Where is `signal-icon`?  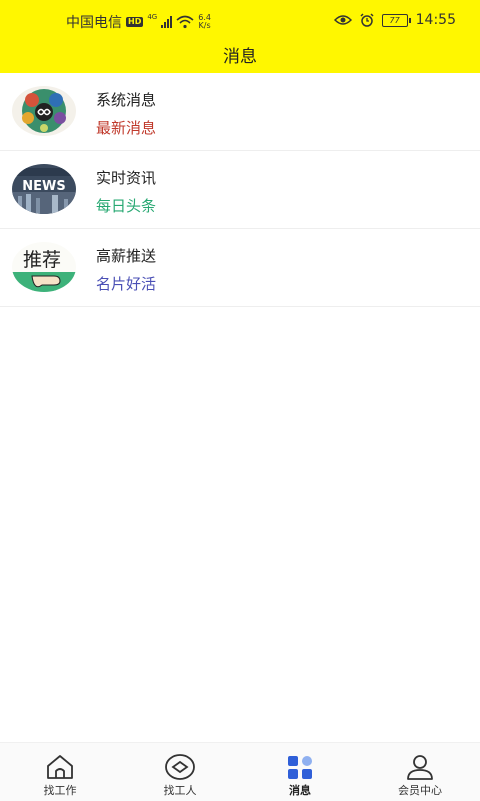 signal-icon is located at coordinates (167, 22).